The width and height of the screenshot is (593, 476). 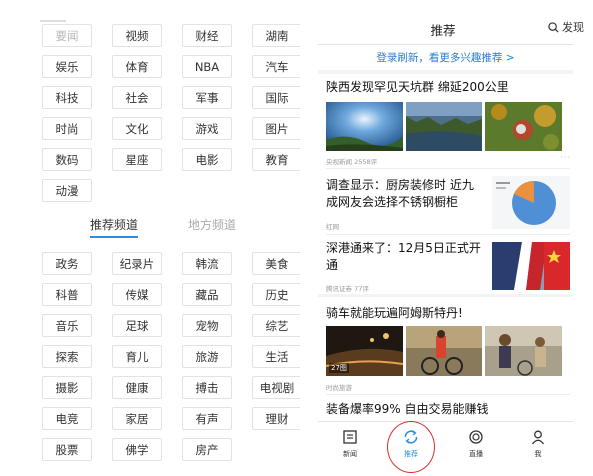 I want to click on channel-chip: 文化, so click(x=137, y=128).